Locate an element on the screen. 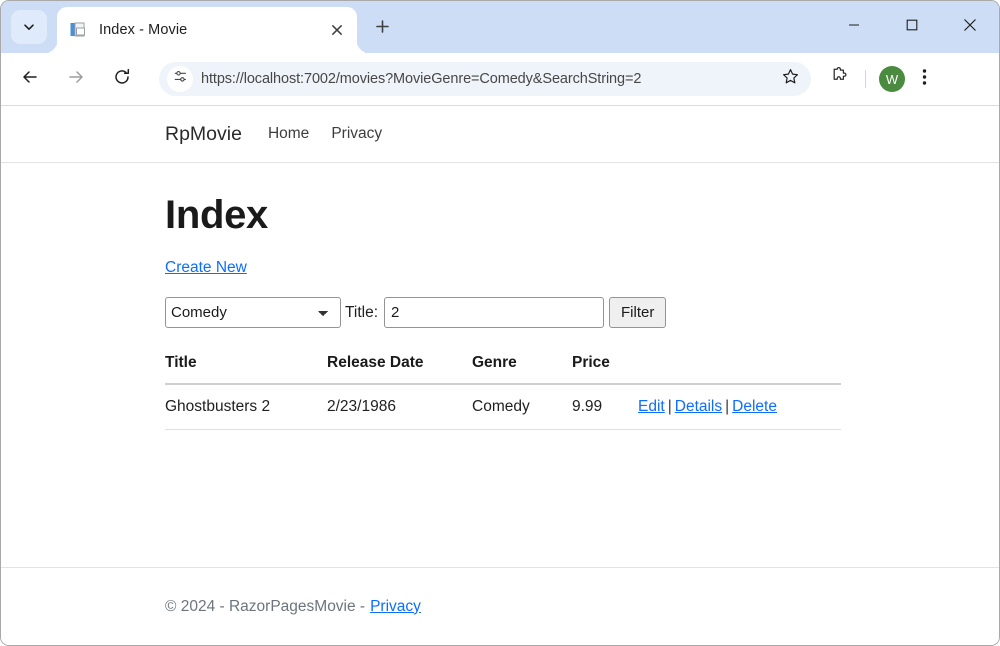  tab-search-button is located at coordinates (29, 27).